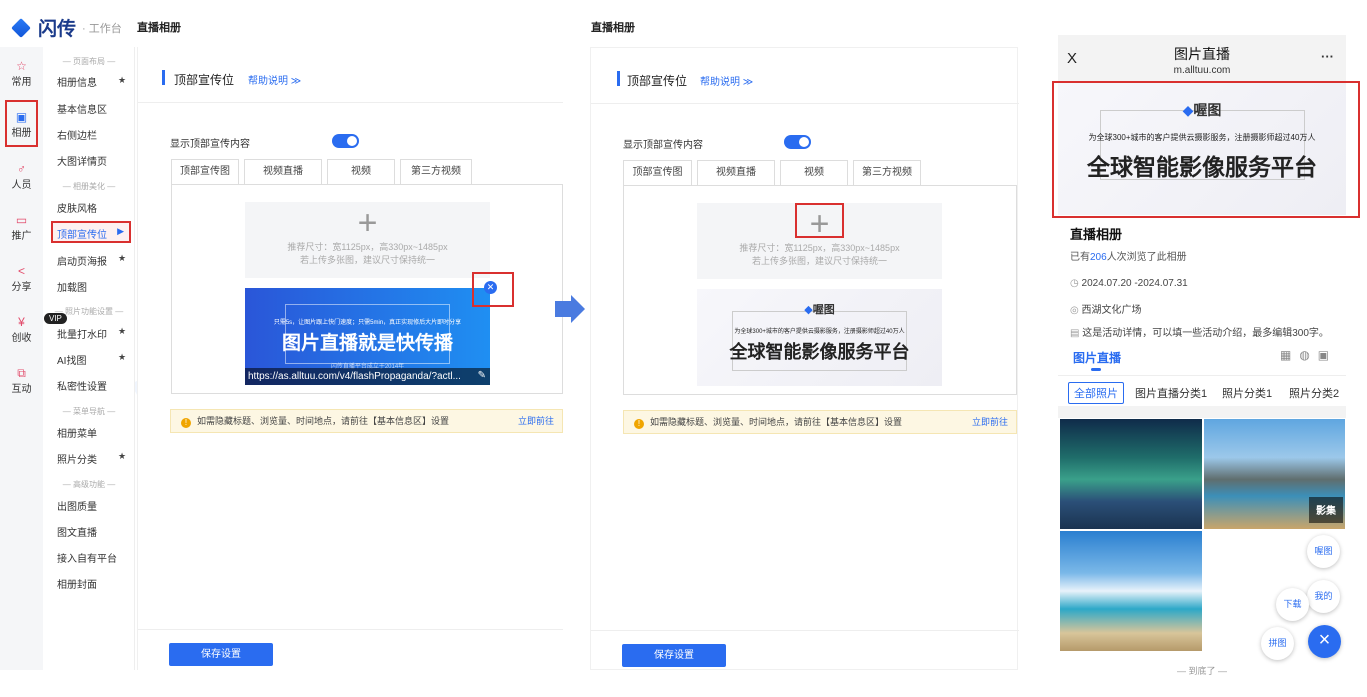 This screenshot has height=697, width=1367. What do you see at coordinates (367, 343) in the screenshot?
I see `banner-headline: 图片直播就是快传播` at bounding box center [367, 343].